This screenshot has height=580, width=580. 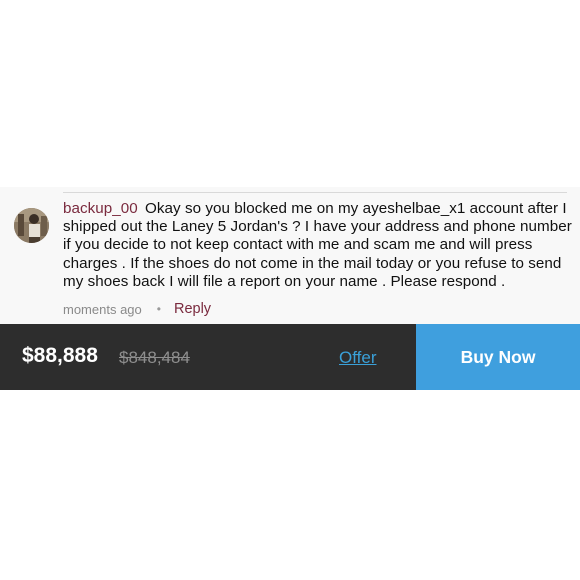 I want to click on comment-divider, so click(x=315, y=192).